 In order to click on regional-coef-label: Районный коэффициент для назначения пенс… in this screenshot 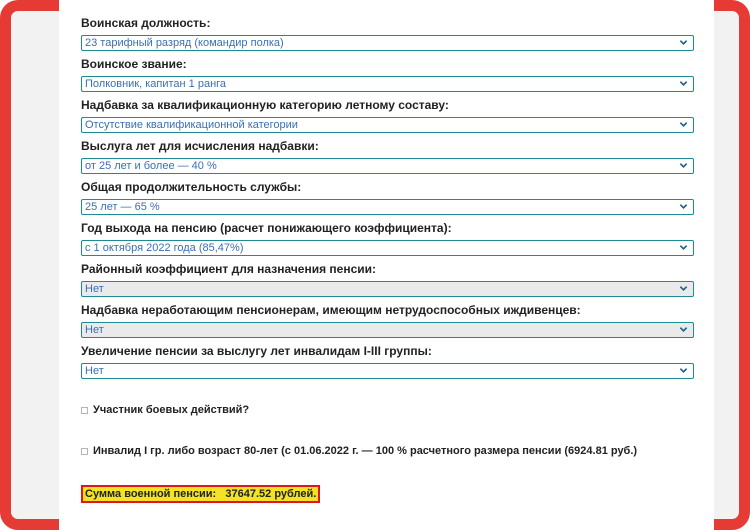, I will do `click(229, 269)`.